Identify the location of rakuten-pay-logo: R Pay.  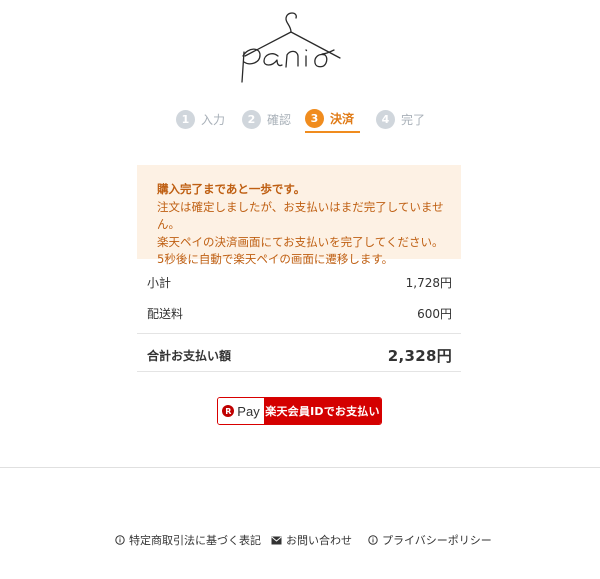
(241, 411).